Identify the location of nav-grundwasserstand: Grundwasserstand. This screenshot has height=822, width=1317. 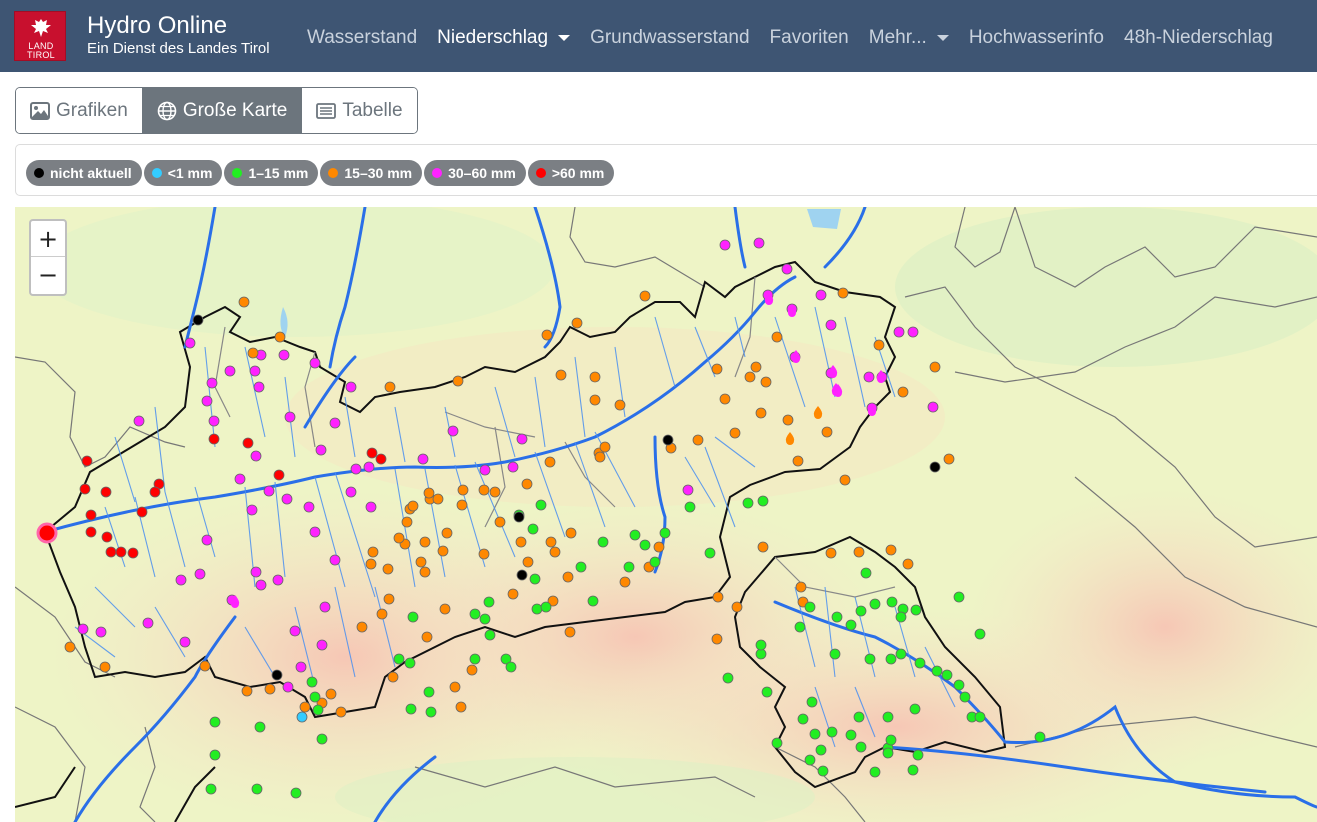
(669, 38).